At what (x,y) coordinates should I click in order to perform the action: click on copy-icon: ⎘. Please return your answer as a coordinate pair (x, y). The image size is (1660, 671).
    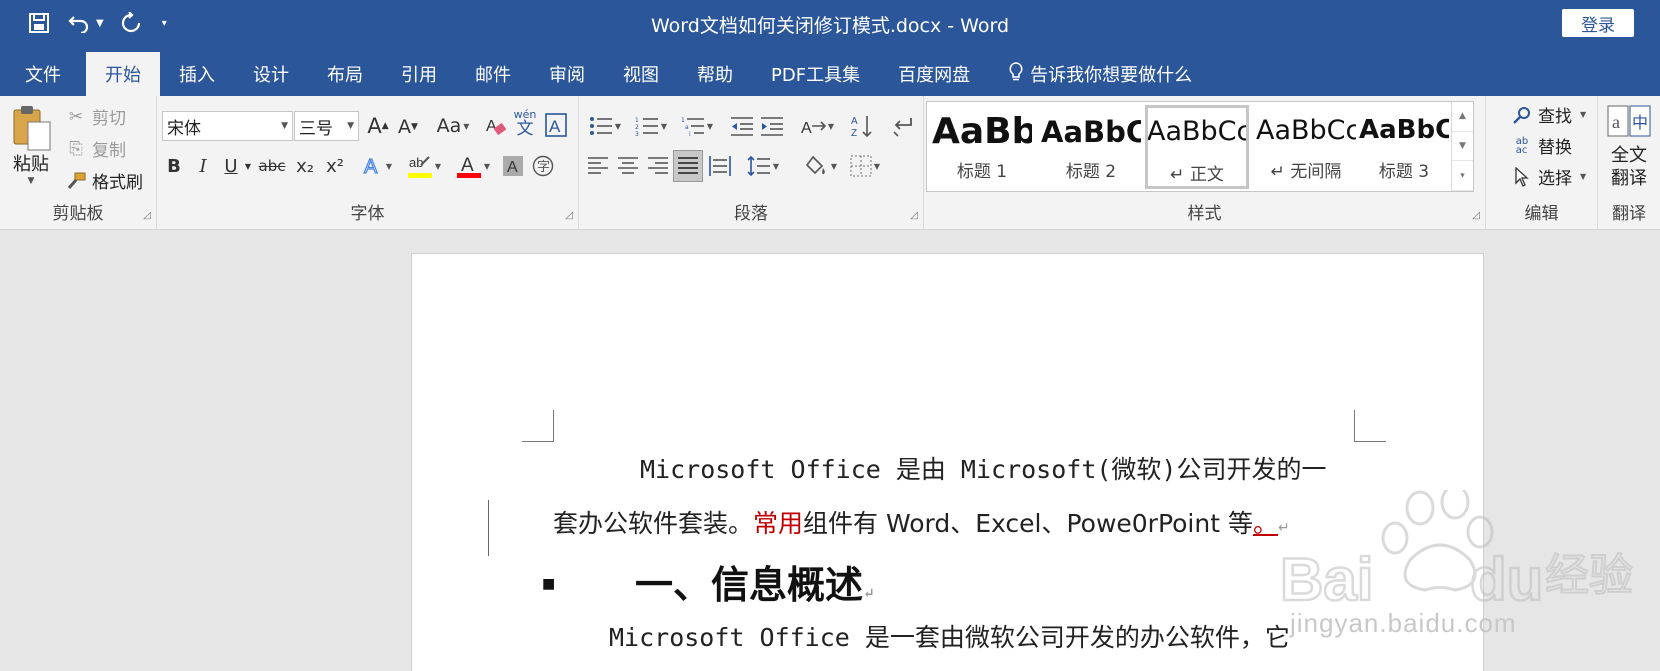
    Looking at the image, I should click on (76, 148).